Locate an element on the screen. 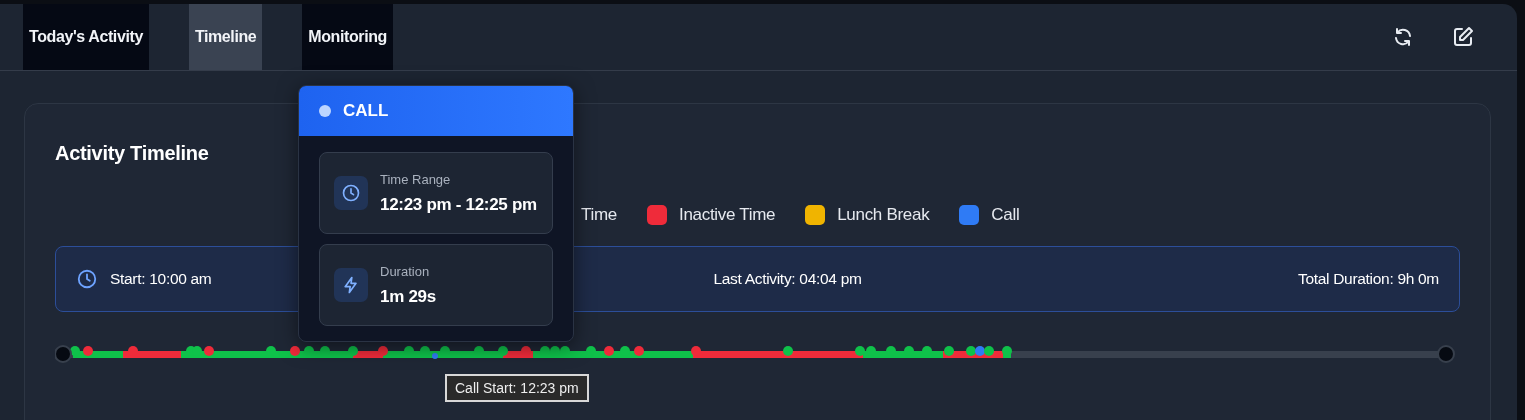 Image resolution: width=1525 pixels, height=420 pixels. hover-tooltip: Call Start: 12:23 pm is located at coordinates (517, 388).